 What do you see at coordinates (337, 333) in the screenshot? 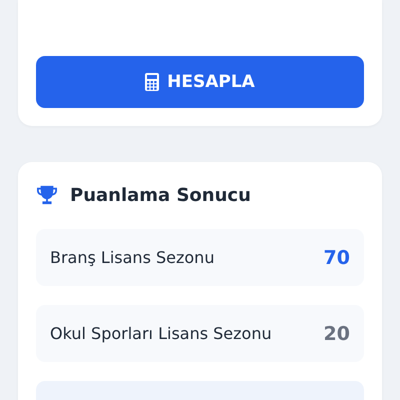
I see `score-value: 20` at bounding box center [337, 333].